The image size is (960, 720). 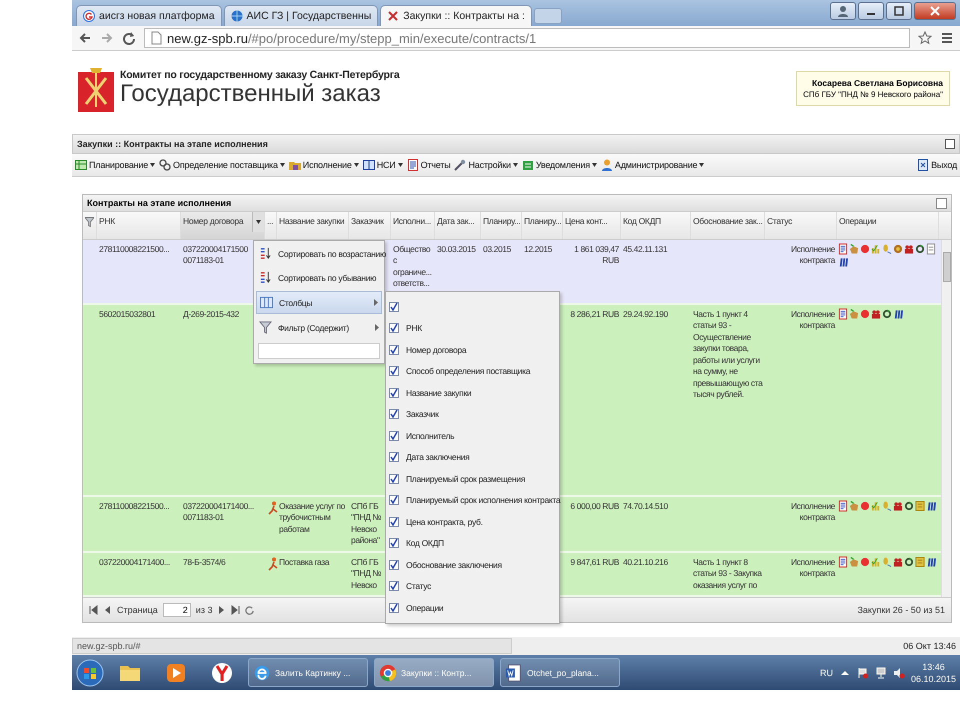 What do you see at coordinates (645, 314) in the screenshot?
I see `cell-okdp-code: 29.24.92.190` at bounding box center [645, 314].